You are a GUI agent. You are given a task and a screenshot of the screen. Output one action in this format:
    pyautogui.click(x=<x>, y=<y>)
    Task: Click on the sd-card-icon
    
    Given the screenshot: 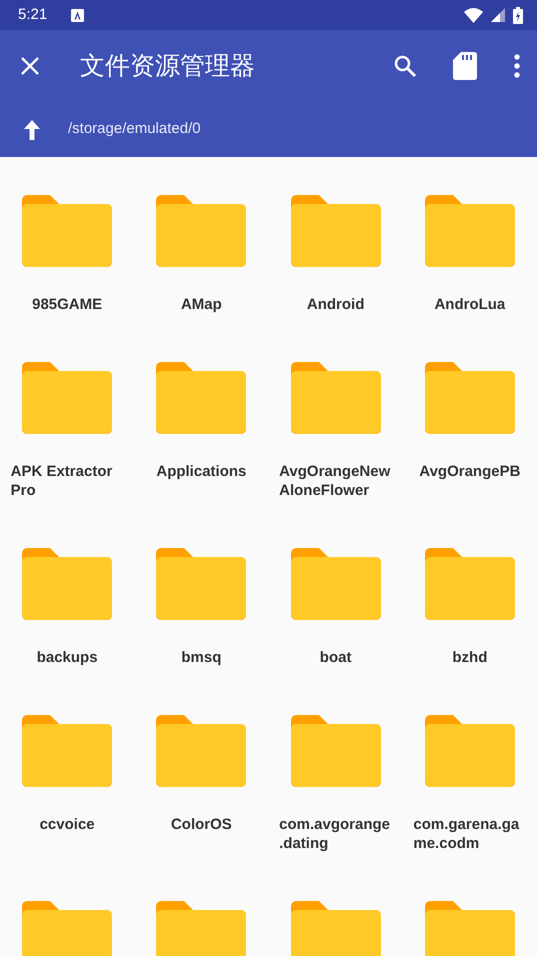 What is the action you would take?
    pyautogui.click(x=465, y=66)
    